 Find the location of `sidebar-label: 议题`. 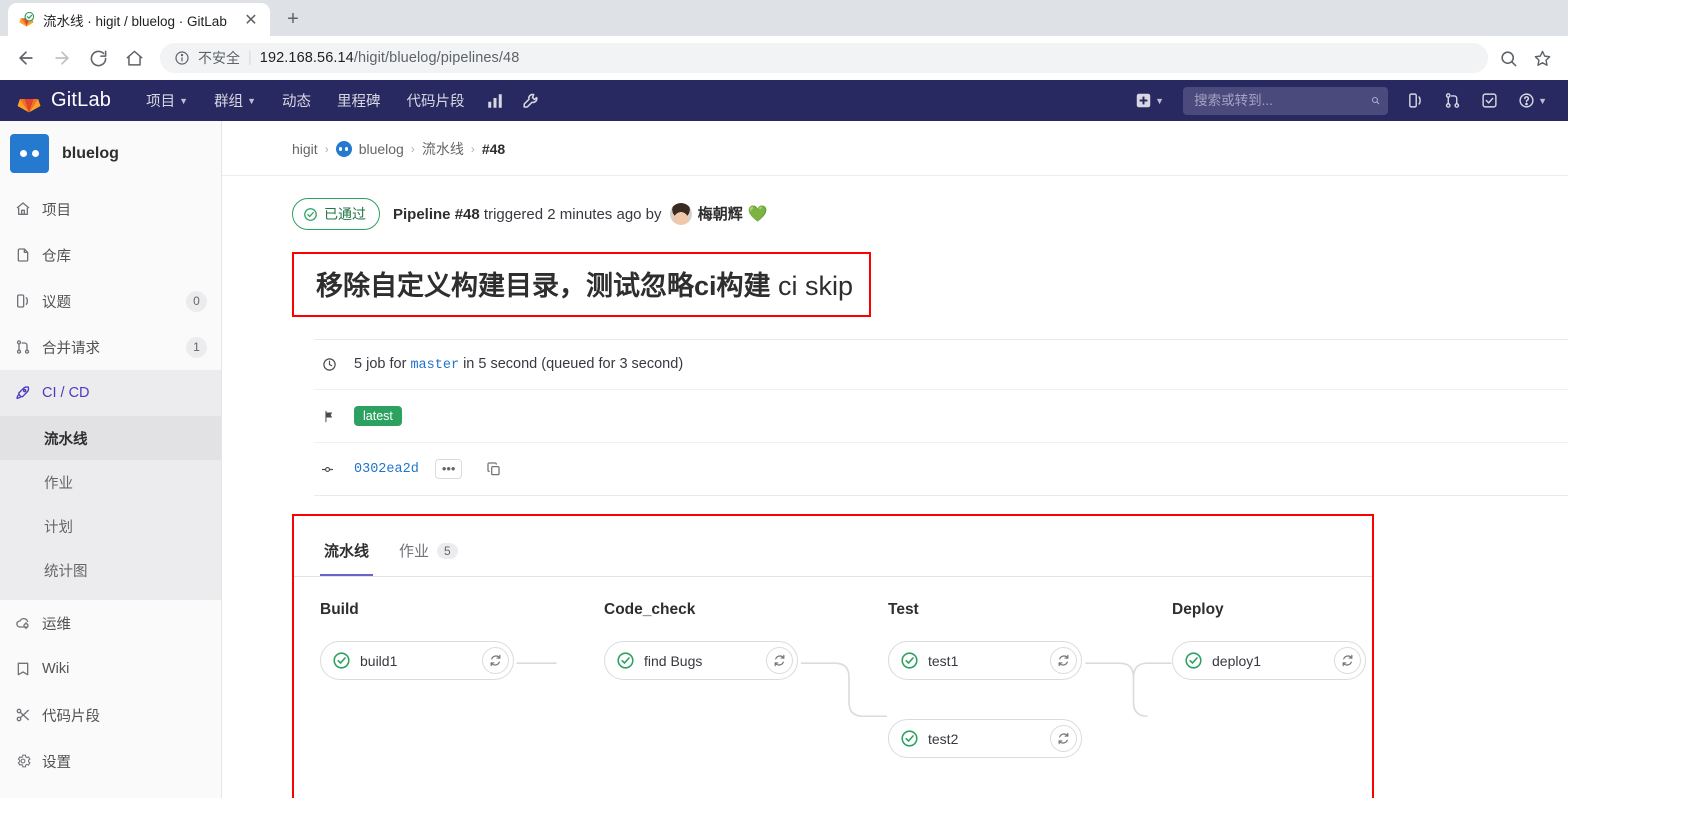

sidebar-label: 议题 is located at coordinates (56, 302).